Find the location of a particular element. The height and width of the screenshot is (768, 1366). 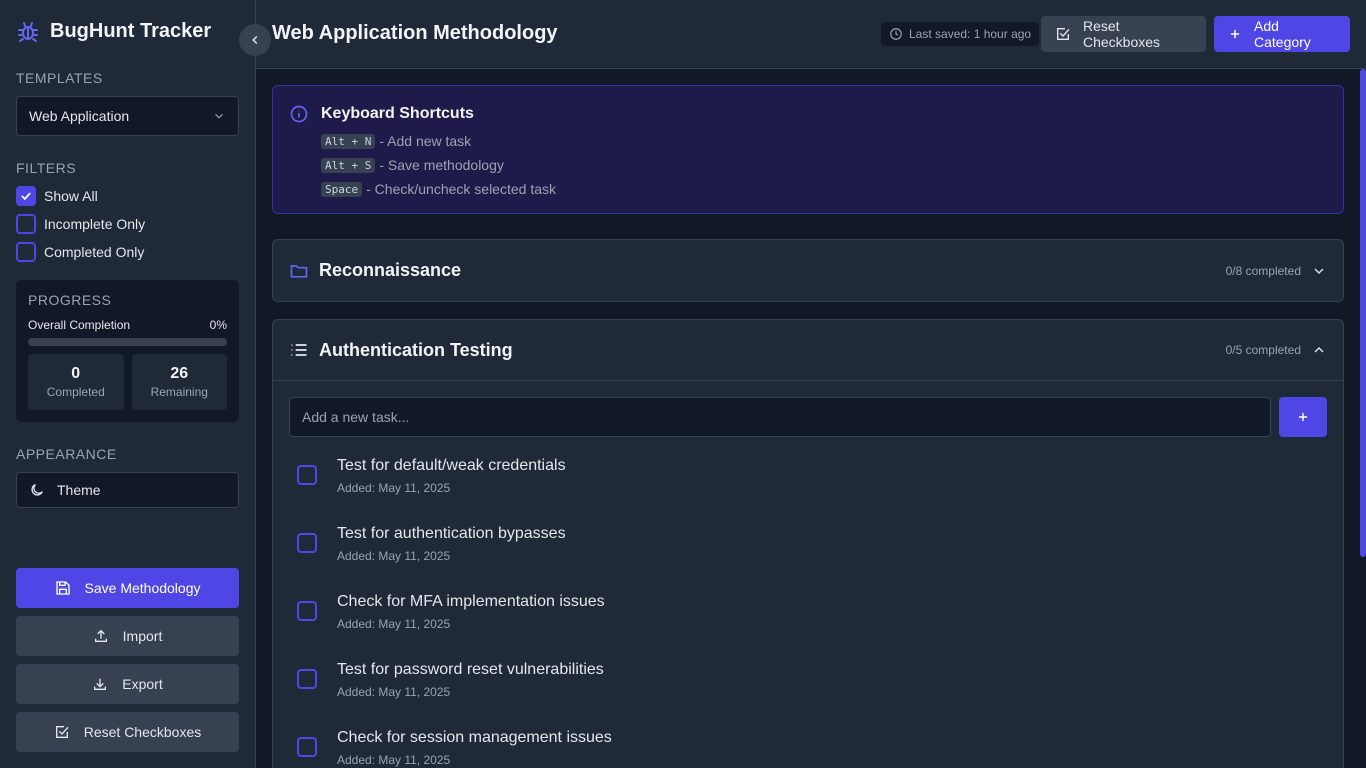

brand: BugHunt Tracker is located at coordinates (127, 31).